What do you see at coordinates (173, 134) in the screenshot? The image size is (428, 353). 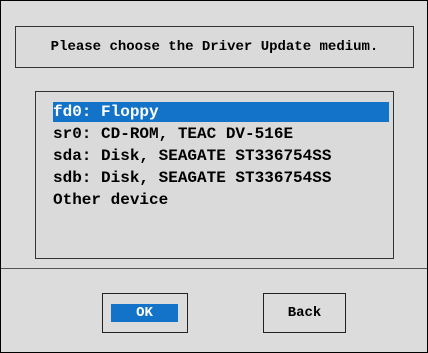 I see `list-item-sr0: sr0: CD-ROM, TEAC DV-516E` at bounding box center [173, 134].